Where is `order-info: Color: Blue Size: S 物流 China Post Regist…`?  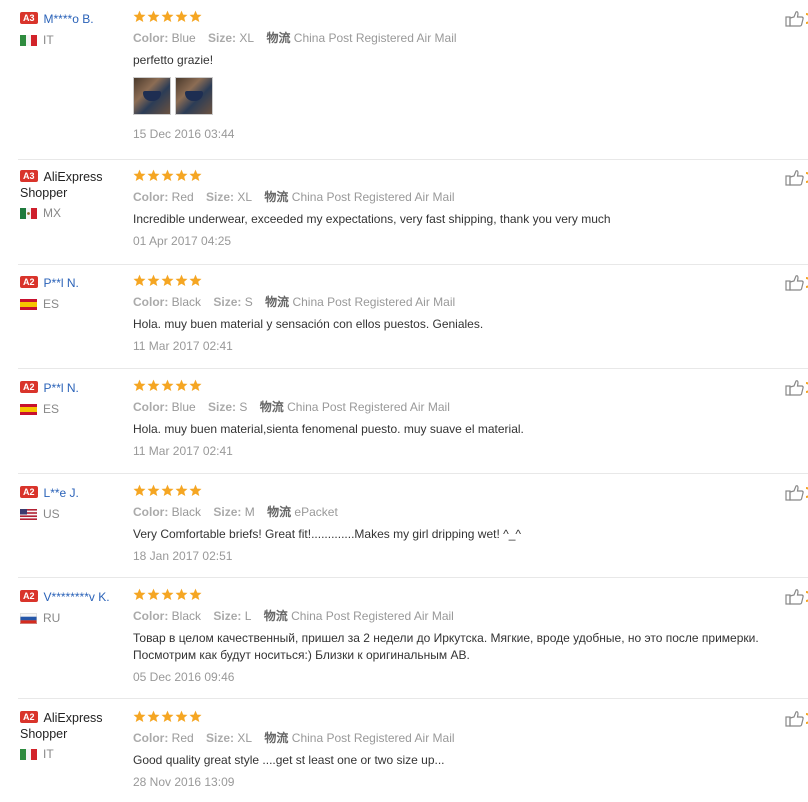
order-info: Color: Blue Size: S 物流 China Post Regist… is located at coordinates (453, 406).